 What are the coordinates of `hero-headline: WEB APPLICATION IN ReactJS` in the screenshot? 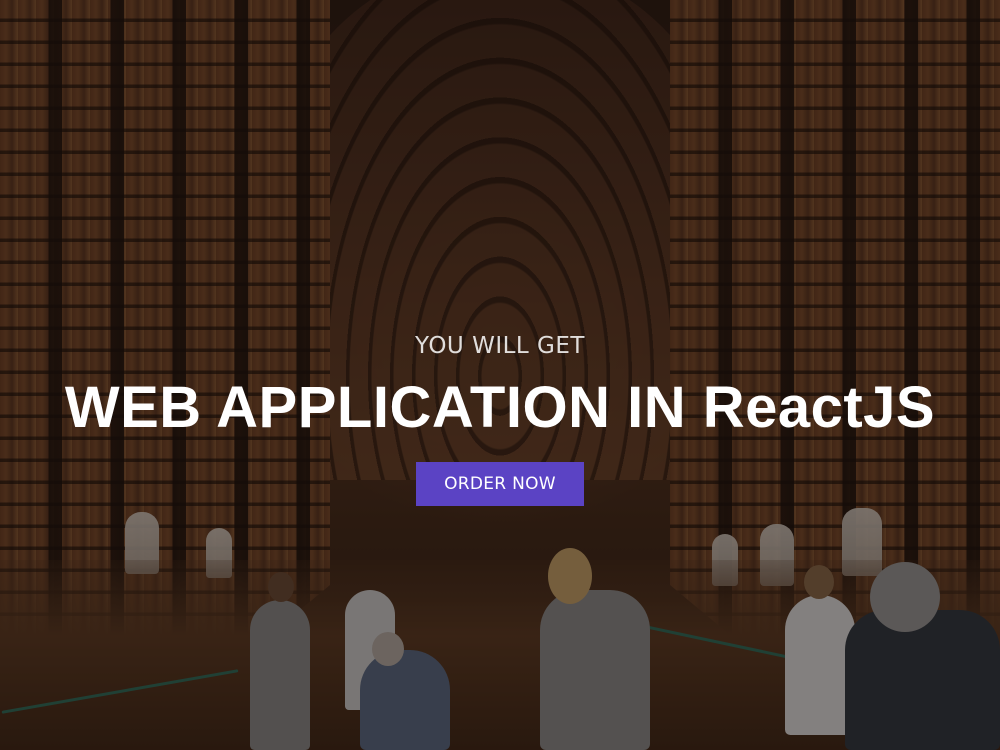 It's located at (500, 407).